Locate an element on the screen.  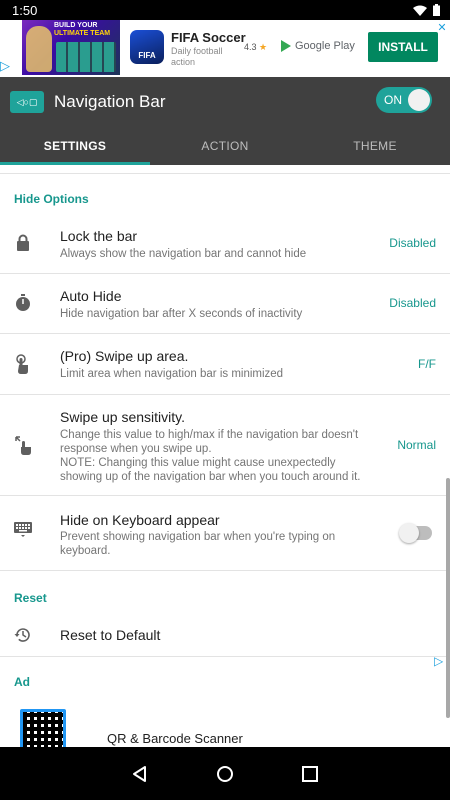
timer-icon is located at coordinates (23, 303).